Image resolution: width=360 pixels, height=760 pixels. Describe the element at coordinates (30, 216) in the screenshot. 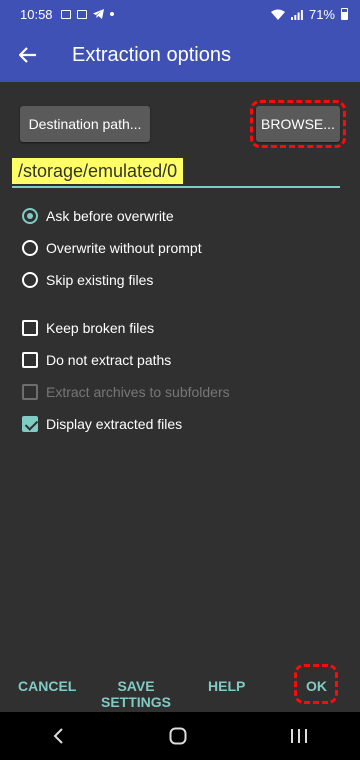

I see `radio-selected-icon` at that location.